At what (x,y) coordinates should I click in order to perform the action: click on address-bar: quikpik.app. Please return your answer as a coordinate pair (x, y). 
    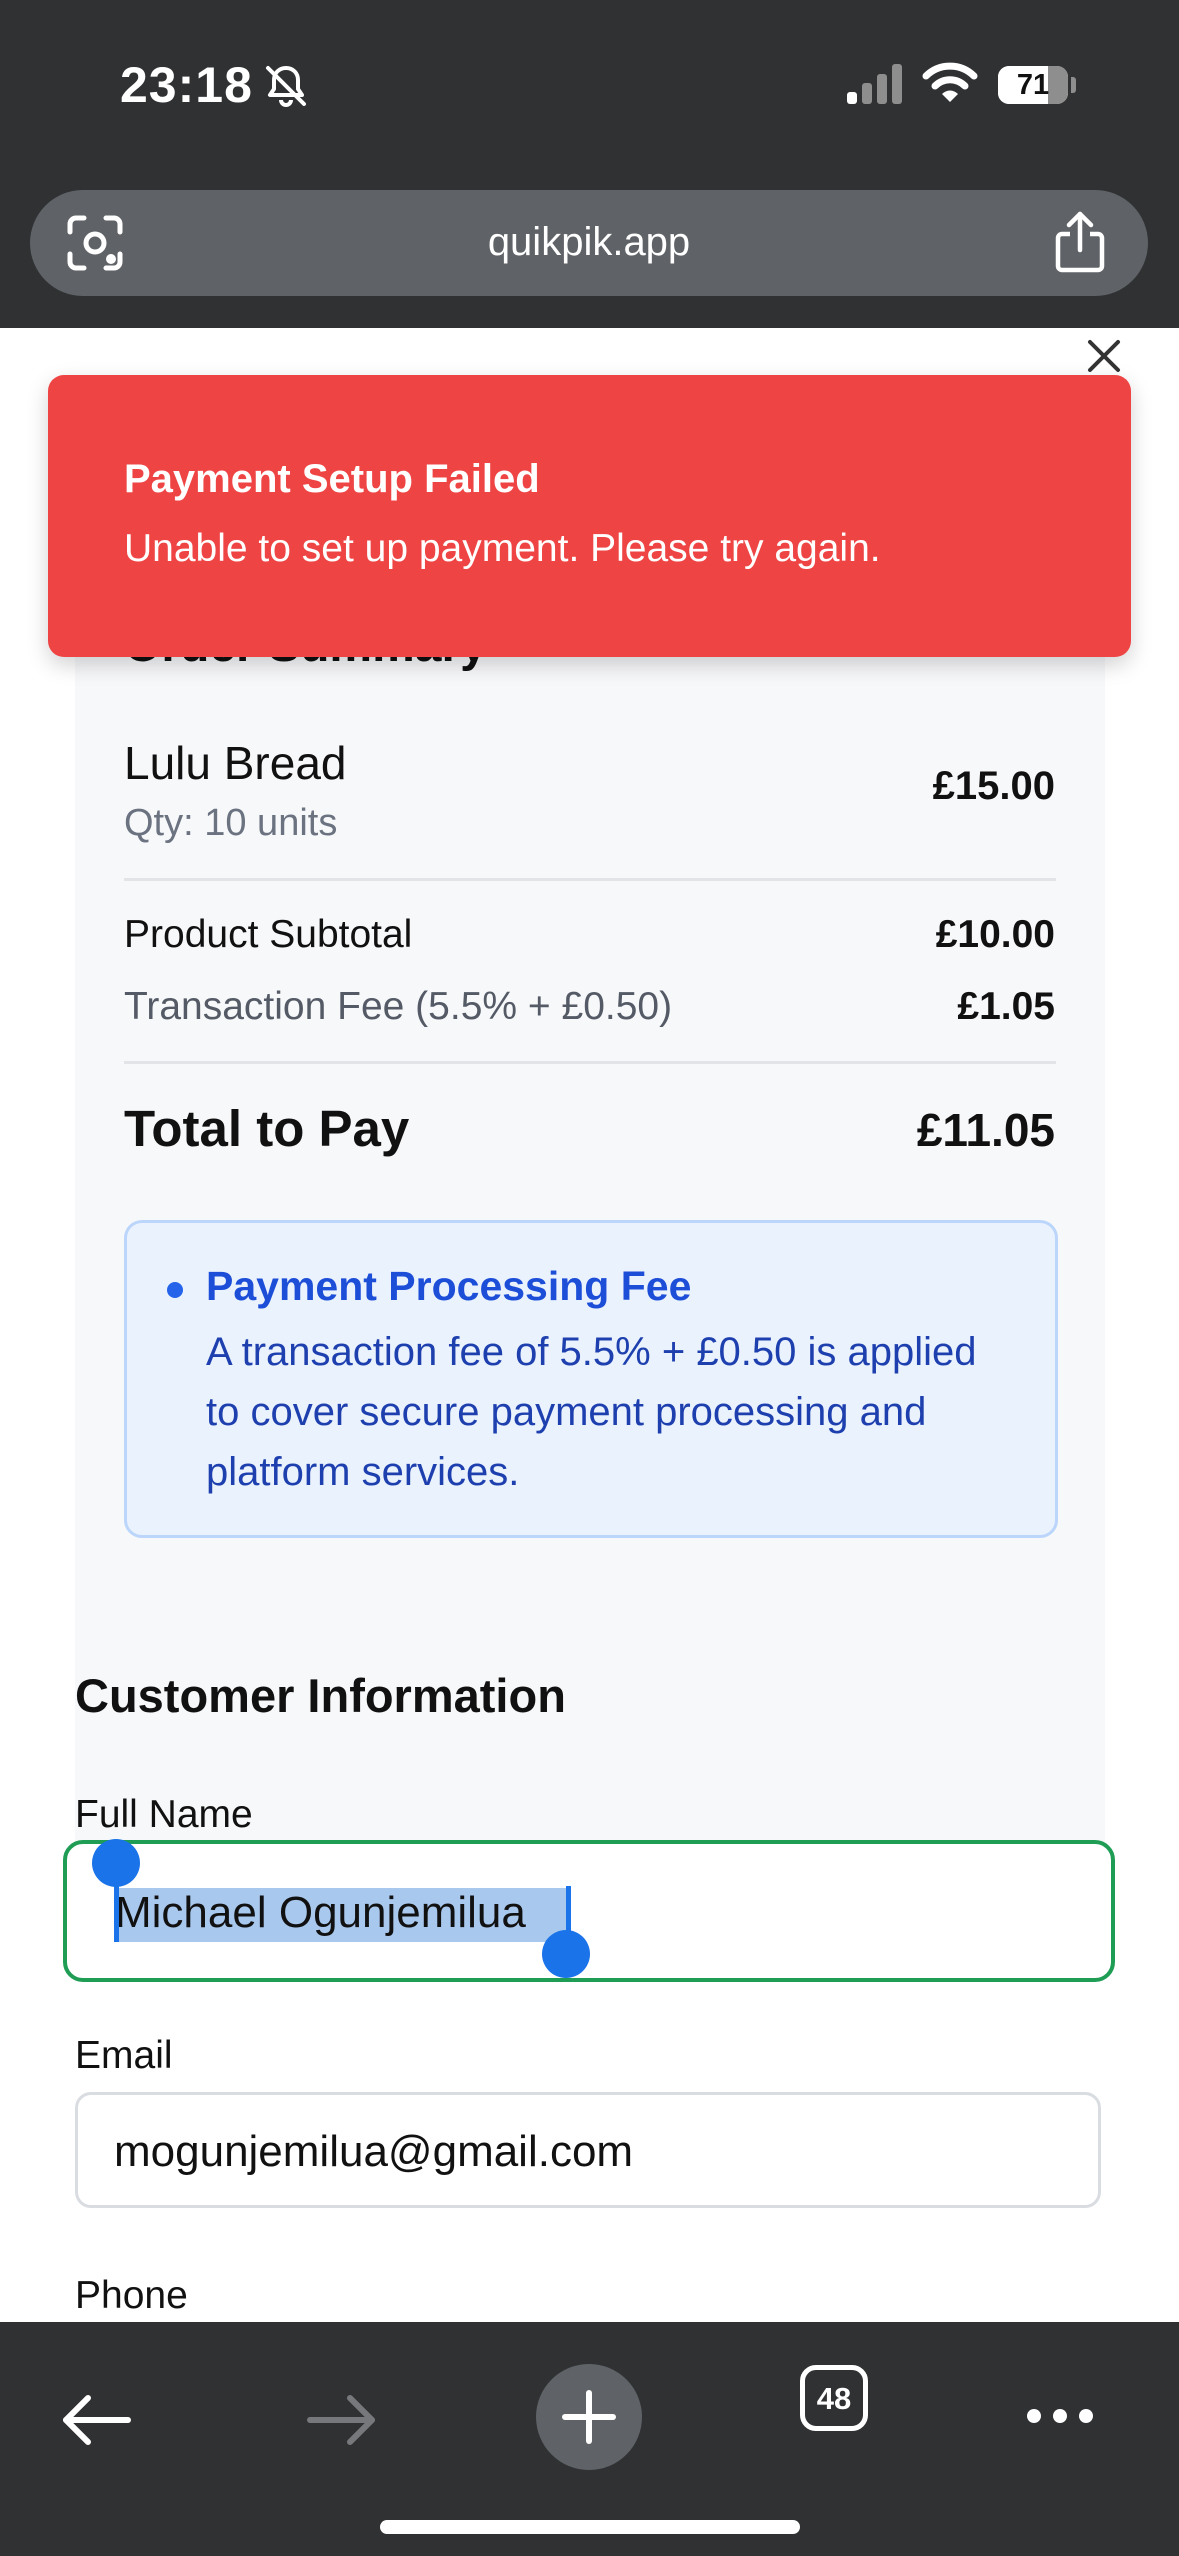
    Looking at the image, I should click on (589, 243).